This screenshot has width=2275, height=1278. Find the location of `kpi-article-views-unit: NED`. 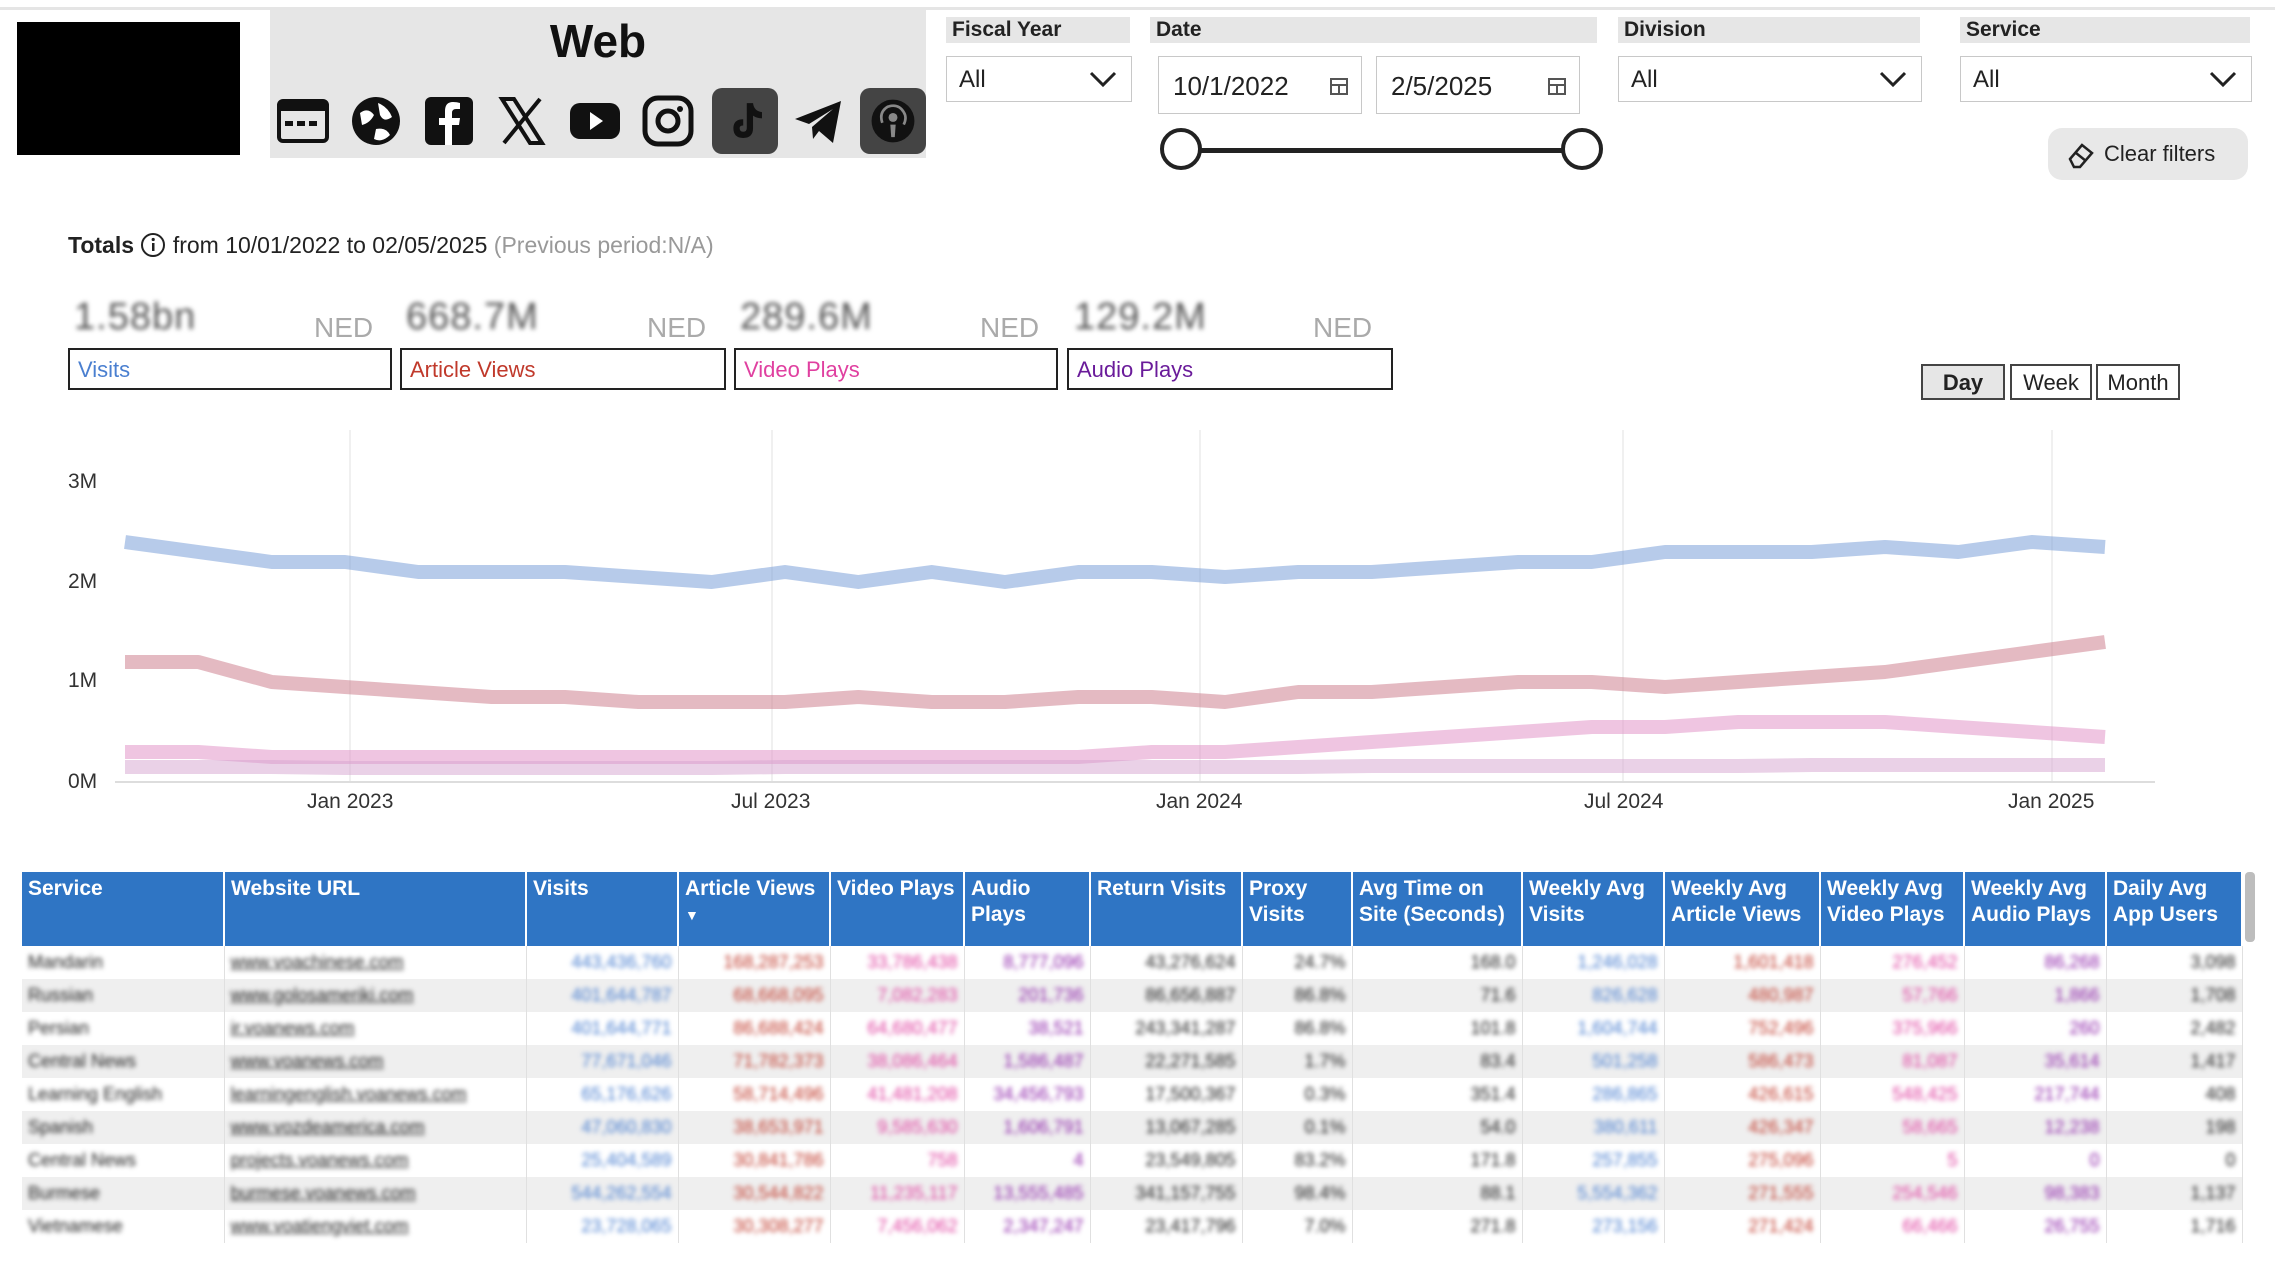

kpi-article-views-unit: NED is located at coordinates (677, 327).